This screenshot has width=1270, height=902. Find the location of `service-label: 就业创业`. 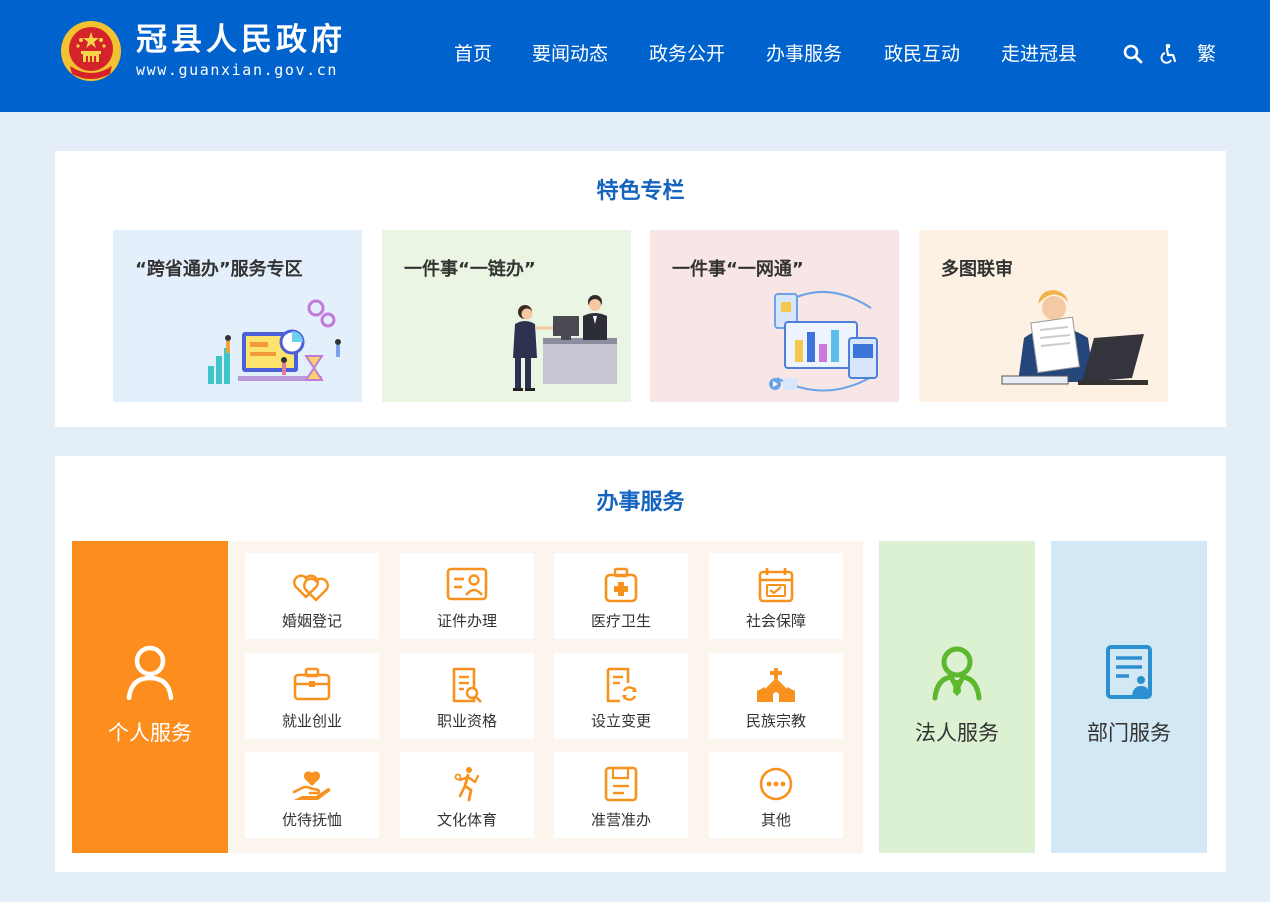

service-label: 就业创业 is located at coordinates (311, 721).